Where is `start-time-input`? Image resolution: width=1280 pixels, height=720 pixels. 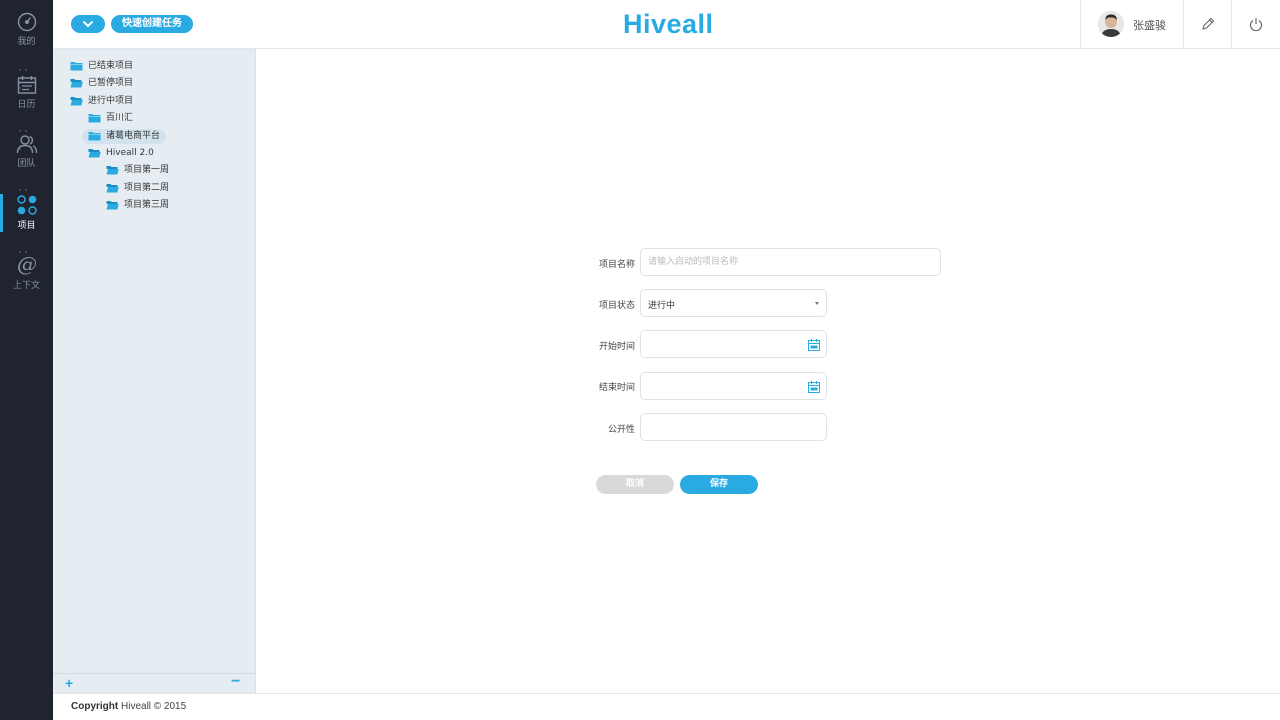
start-time-input is located at coordinates (733, 344).